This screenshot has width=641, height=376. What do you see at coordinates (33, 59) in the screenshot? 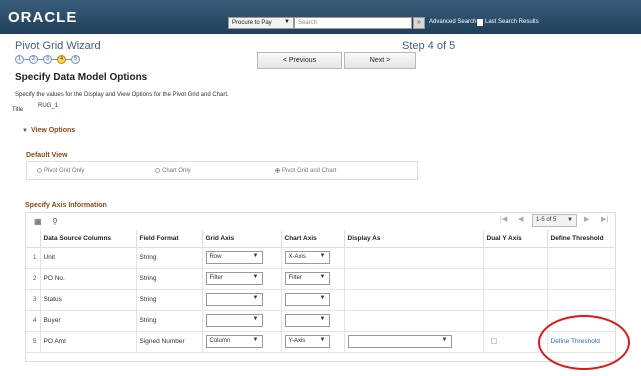
I see `step-2: 2` at bounding box center [33, 59].